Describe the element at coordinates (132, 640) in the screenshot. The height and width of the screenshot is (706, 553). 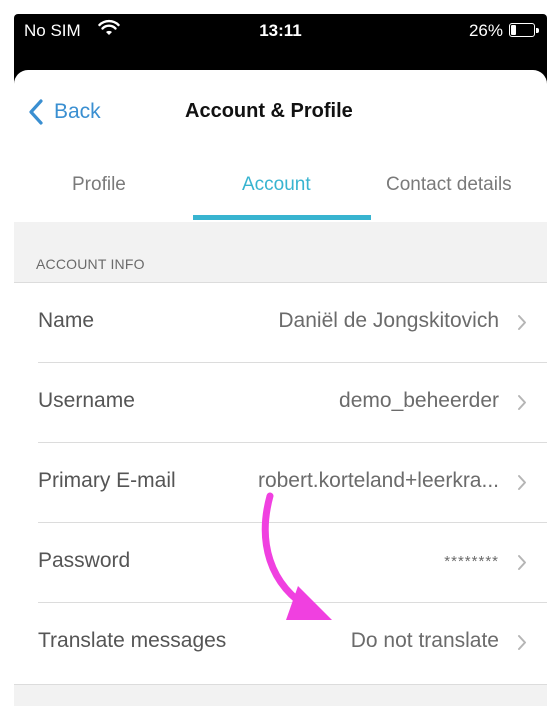
I see `row-label: Translate messages` at that location.